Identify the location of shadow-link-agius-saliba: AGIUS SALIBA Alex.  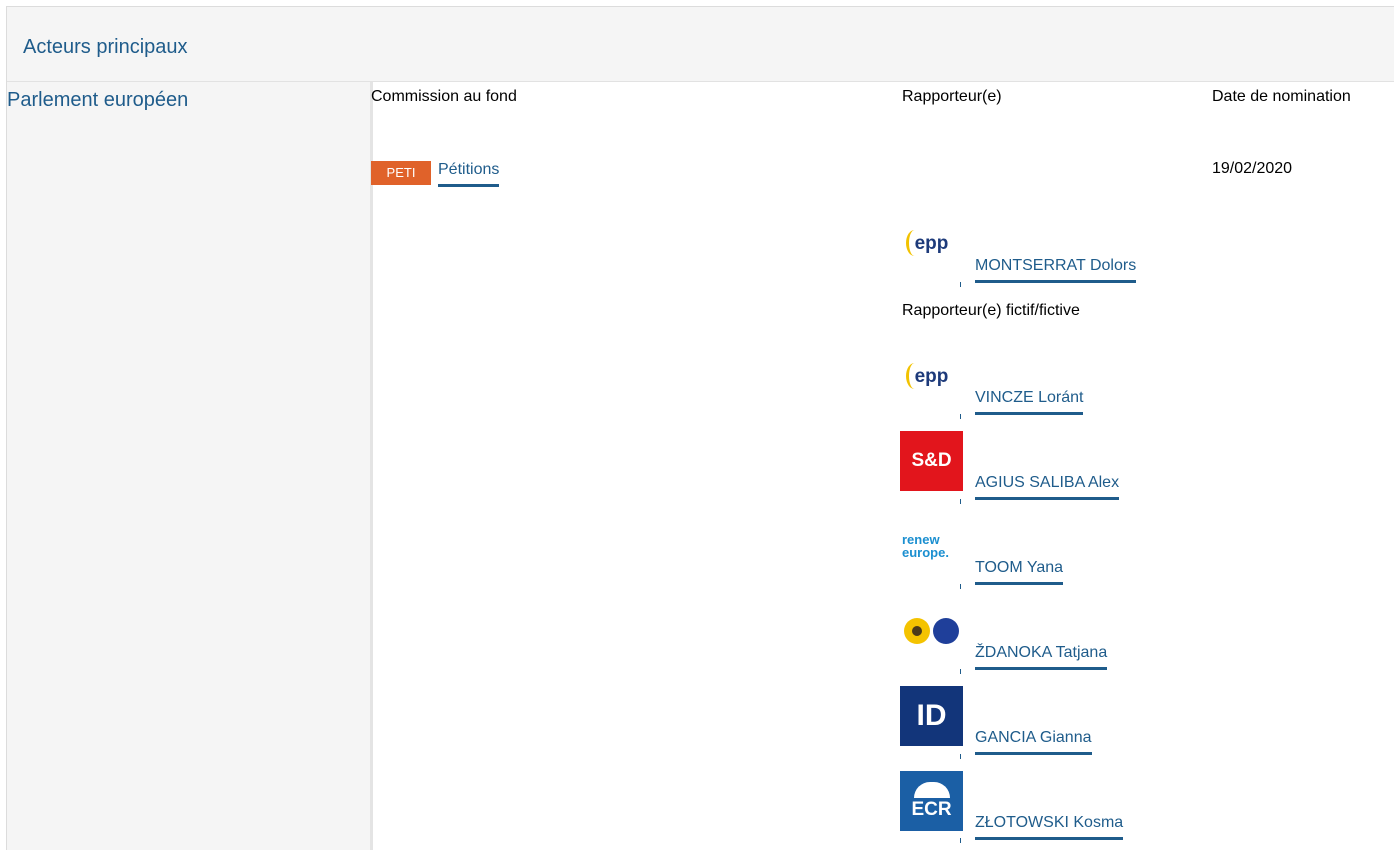
(1047, 486).